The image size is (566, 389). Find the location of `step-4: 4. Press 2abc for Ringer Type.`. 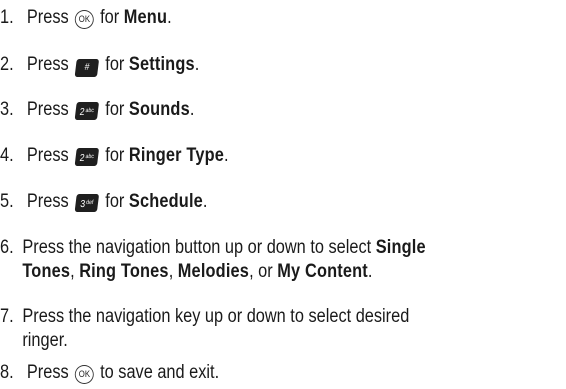

step-4: 4. Press 2abc for Ringer Type. is located at coordinates (241, 156).